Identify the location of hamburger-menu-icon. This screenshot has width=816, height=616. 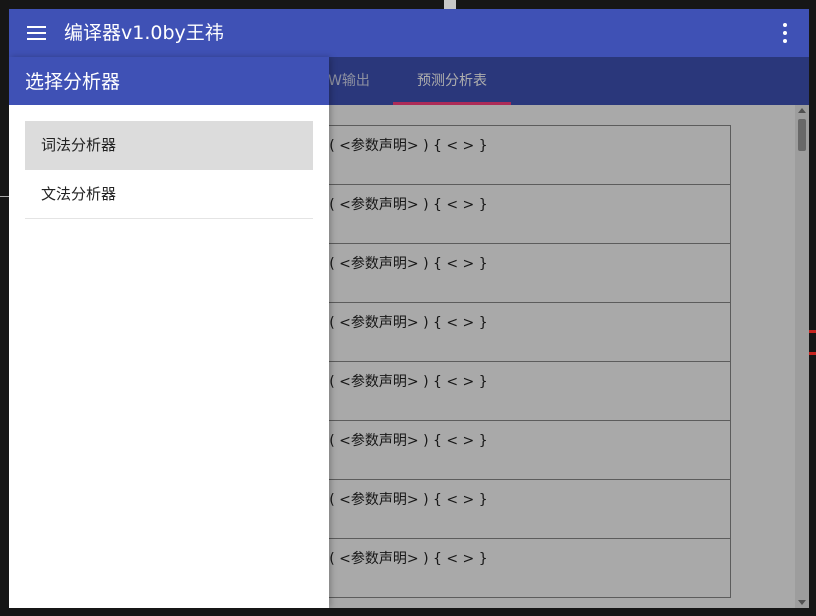
(36, 33).